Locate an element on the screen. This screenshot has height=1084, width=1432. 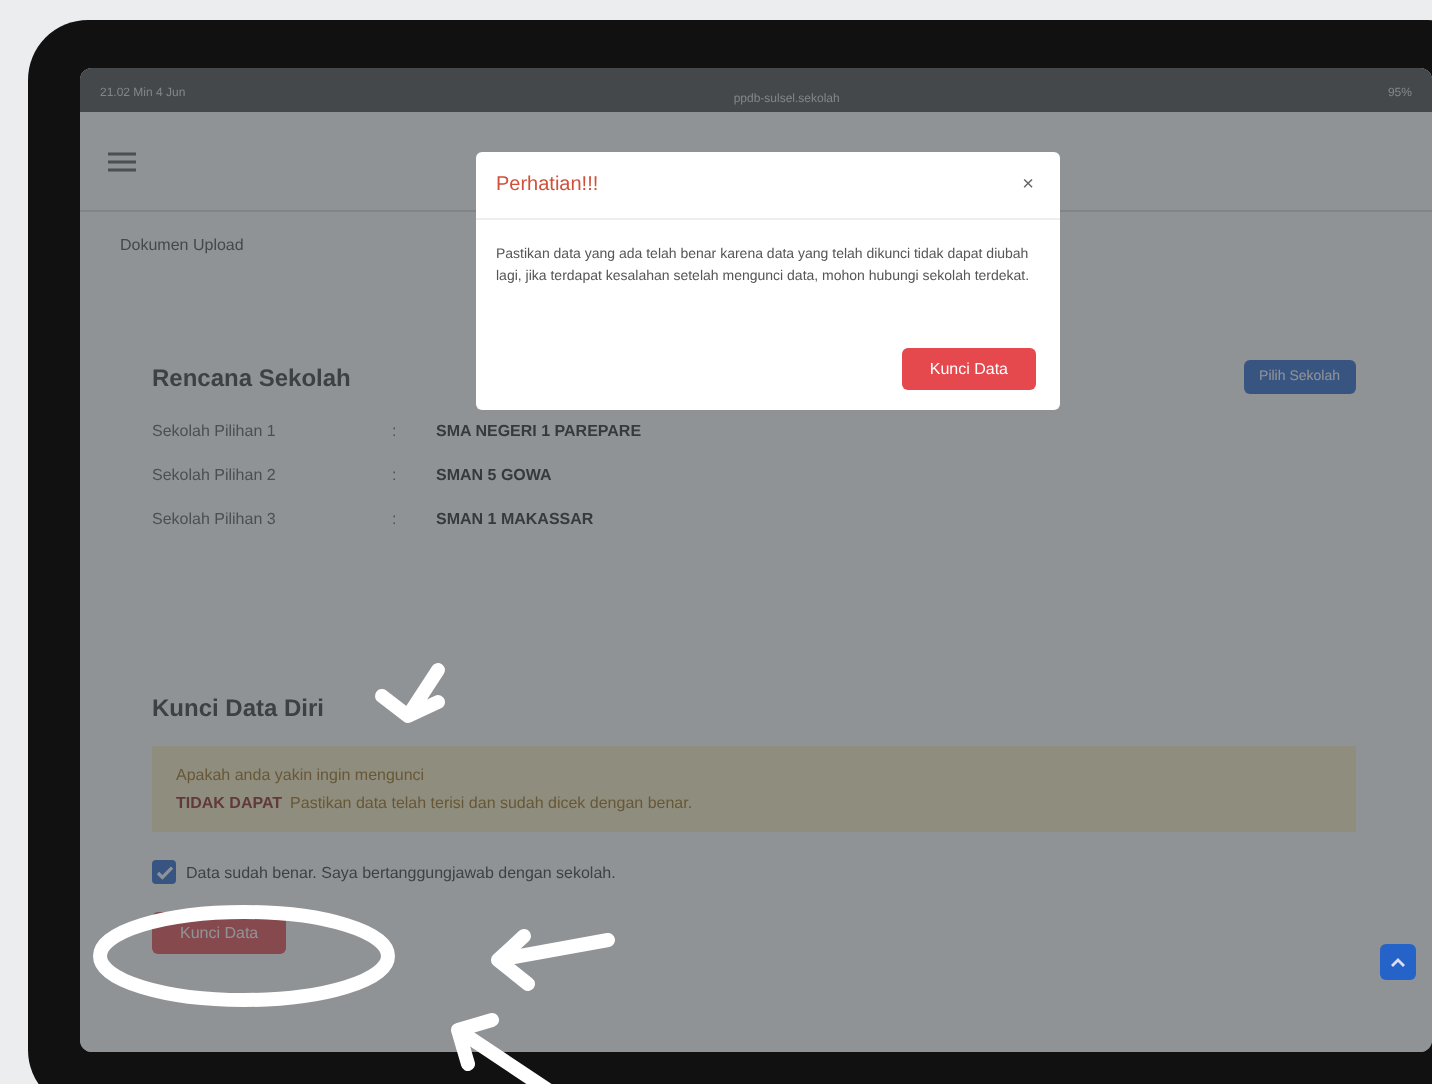
row-label: Sekolah Pilihan 1 is located at coordinates (215, 432).